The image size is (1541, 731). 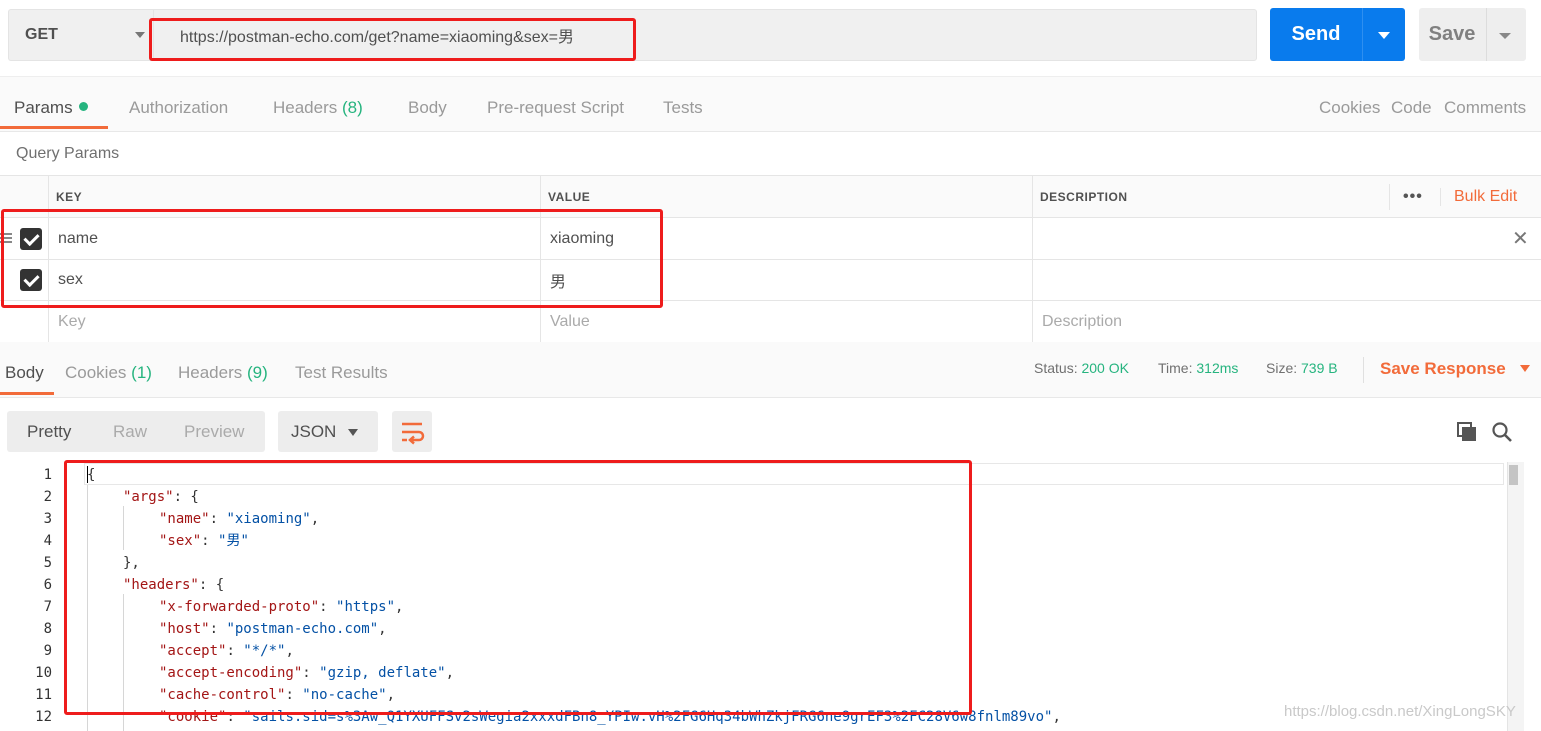 What do you see at coordinates (49, 431) in the screenshot?
I see `view-mode-pretty: Pretty` at bounding box center [49, 431].